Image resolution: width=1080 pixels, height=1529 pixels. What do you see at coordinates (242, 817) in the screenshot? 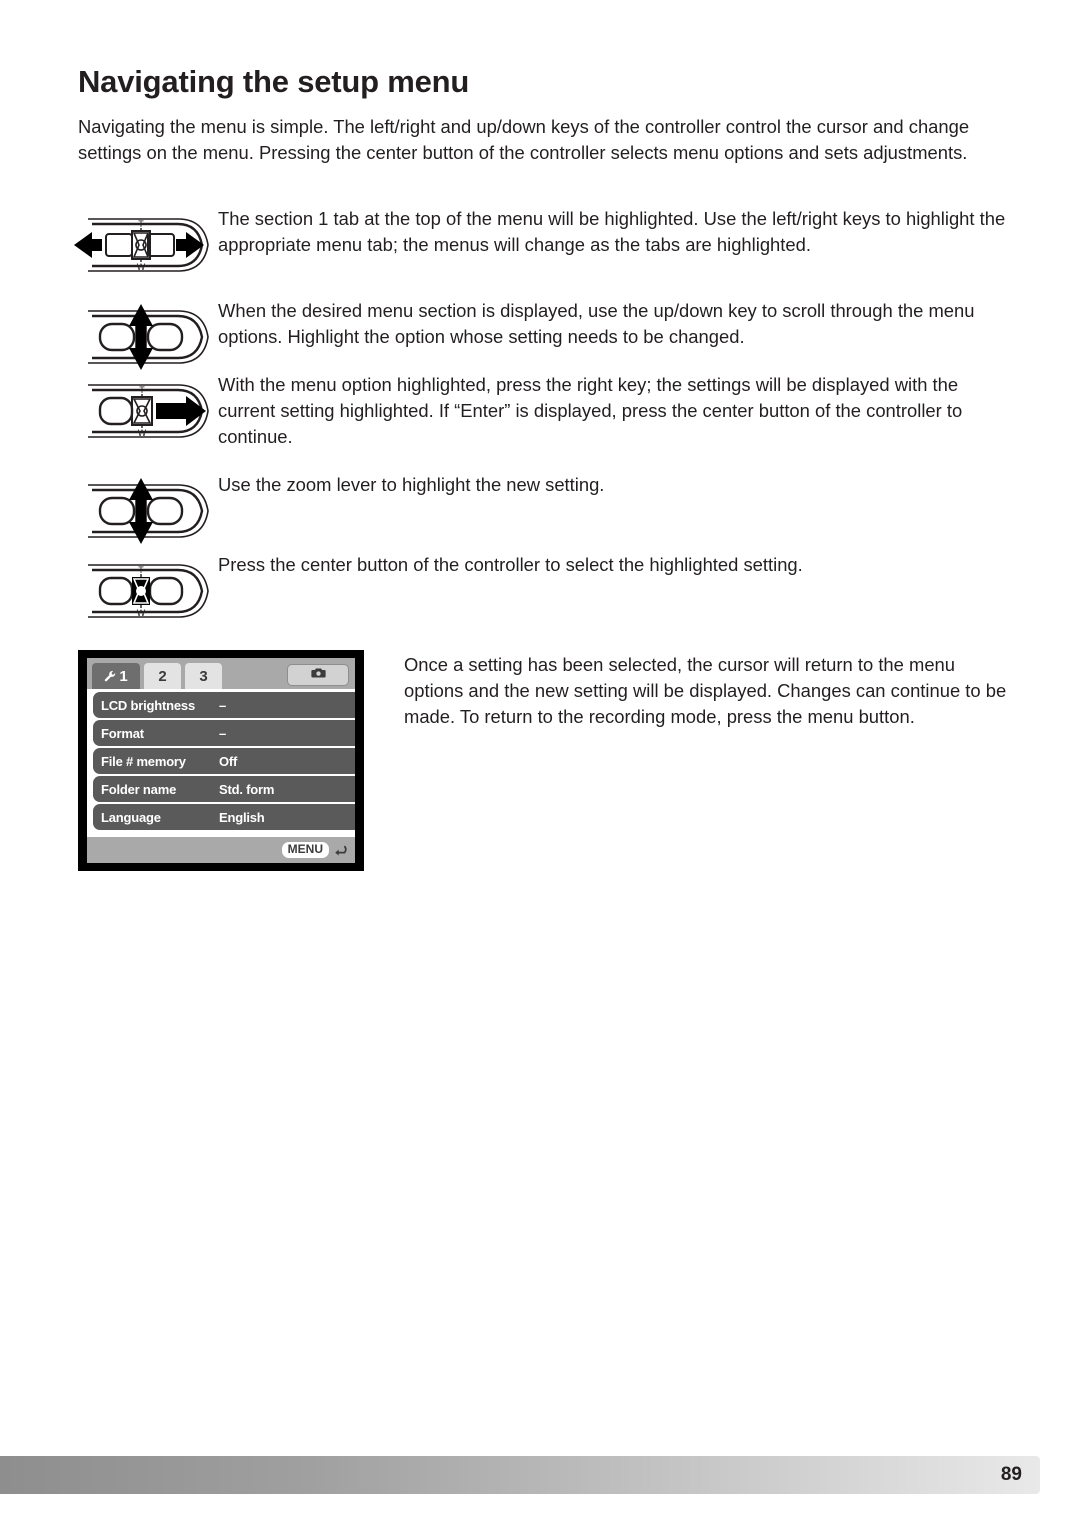
I see `menu-row-value: English` at bounding box center [242, 817].